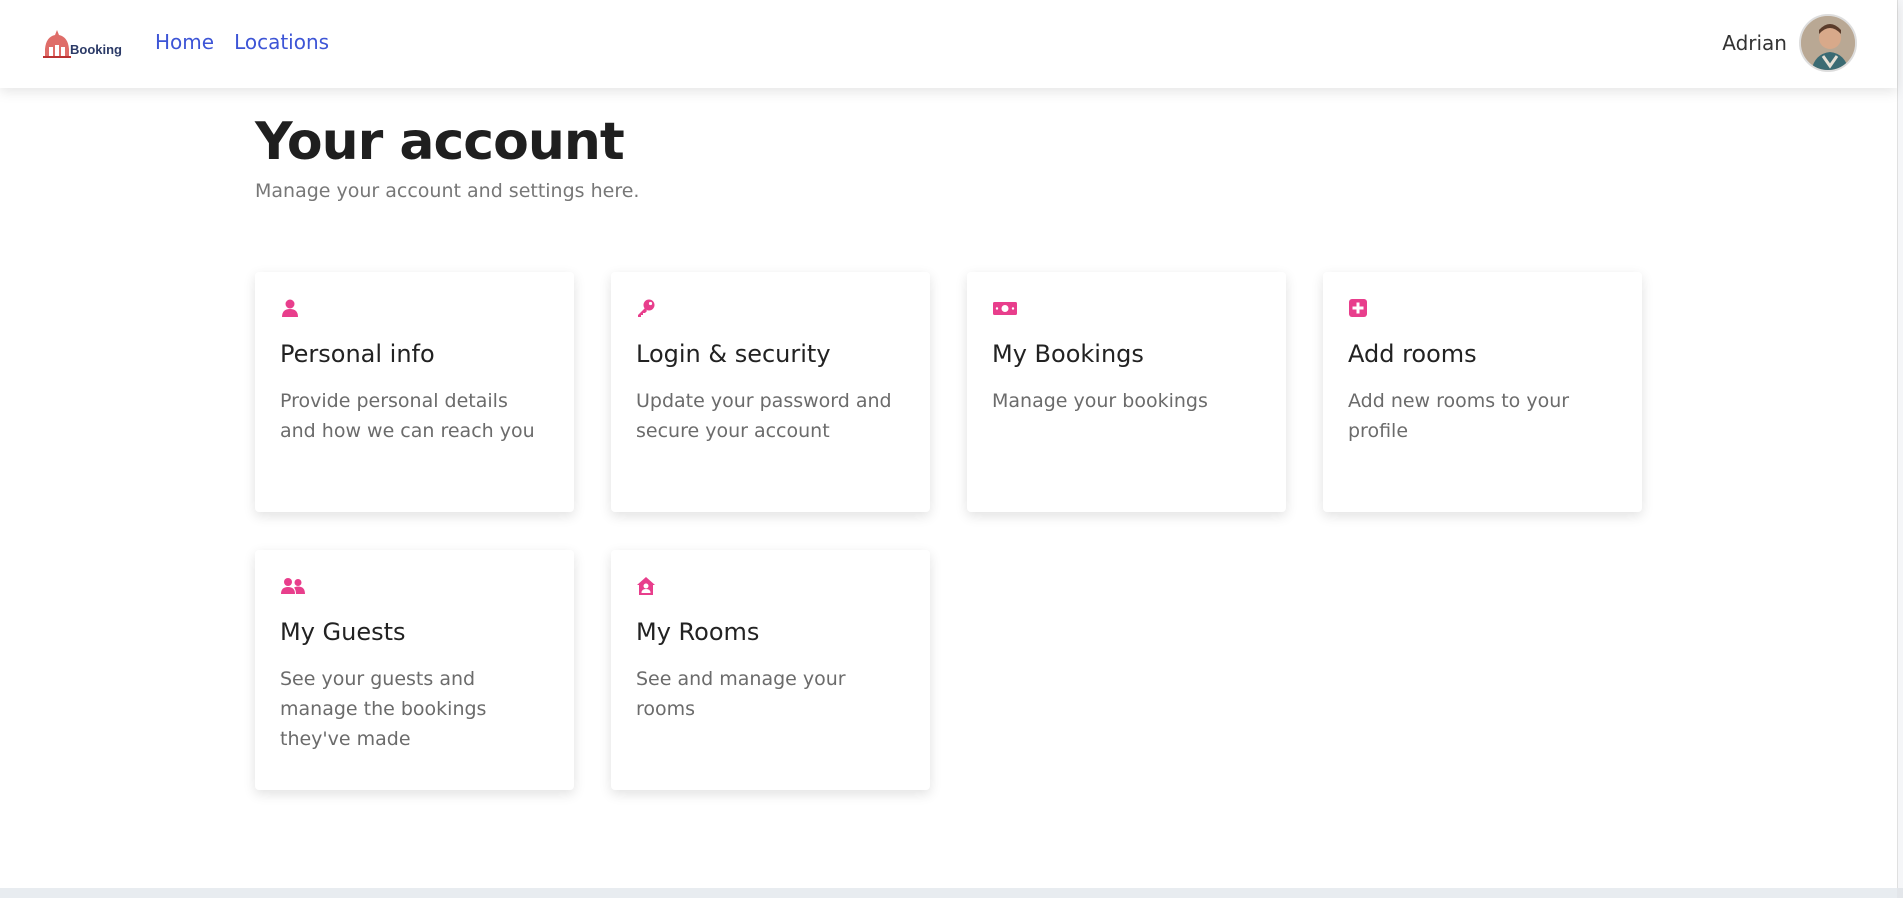  I want to click on card-title: My Guests, so click(343, 632).